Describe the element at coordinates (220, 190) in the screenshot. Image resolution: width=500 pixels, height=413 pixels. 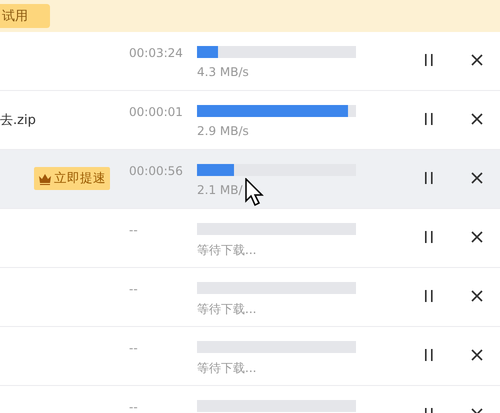
I see `download-status: 2.1 MB/` at that location.